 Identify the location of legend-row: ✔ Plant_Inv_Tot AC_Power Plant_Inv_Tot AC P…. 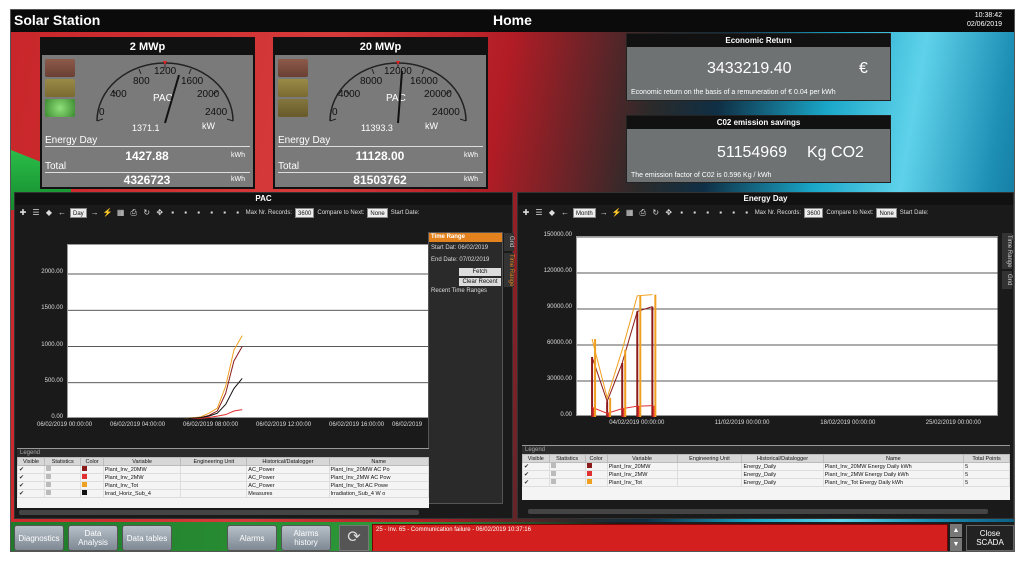
(223, 485).